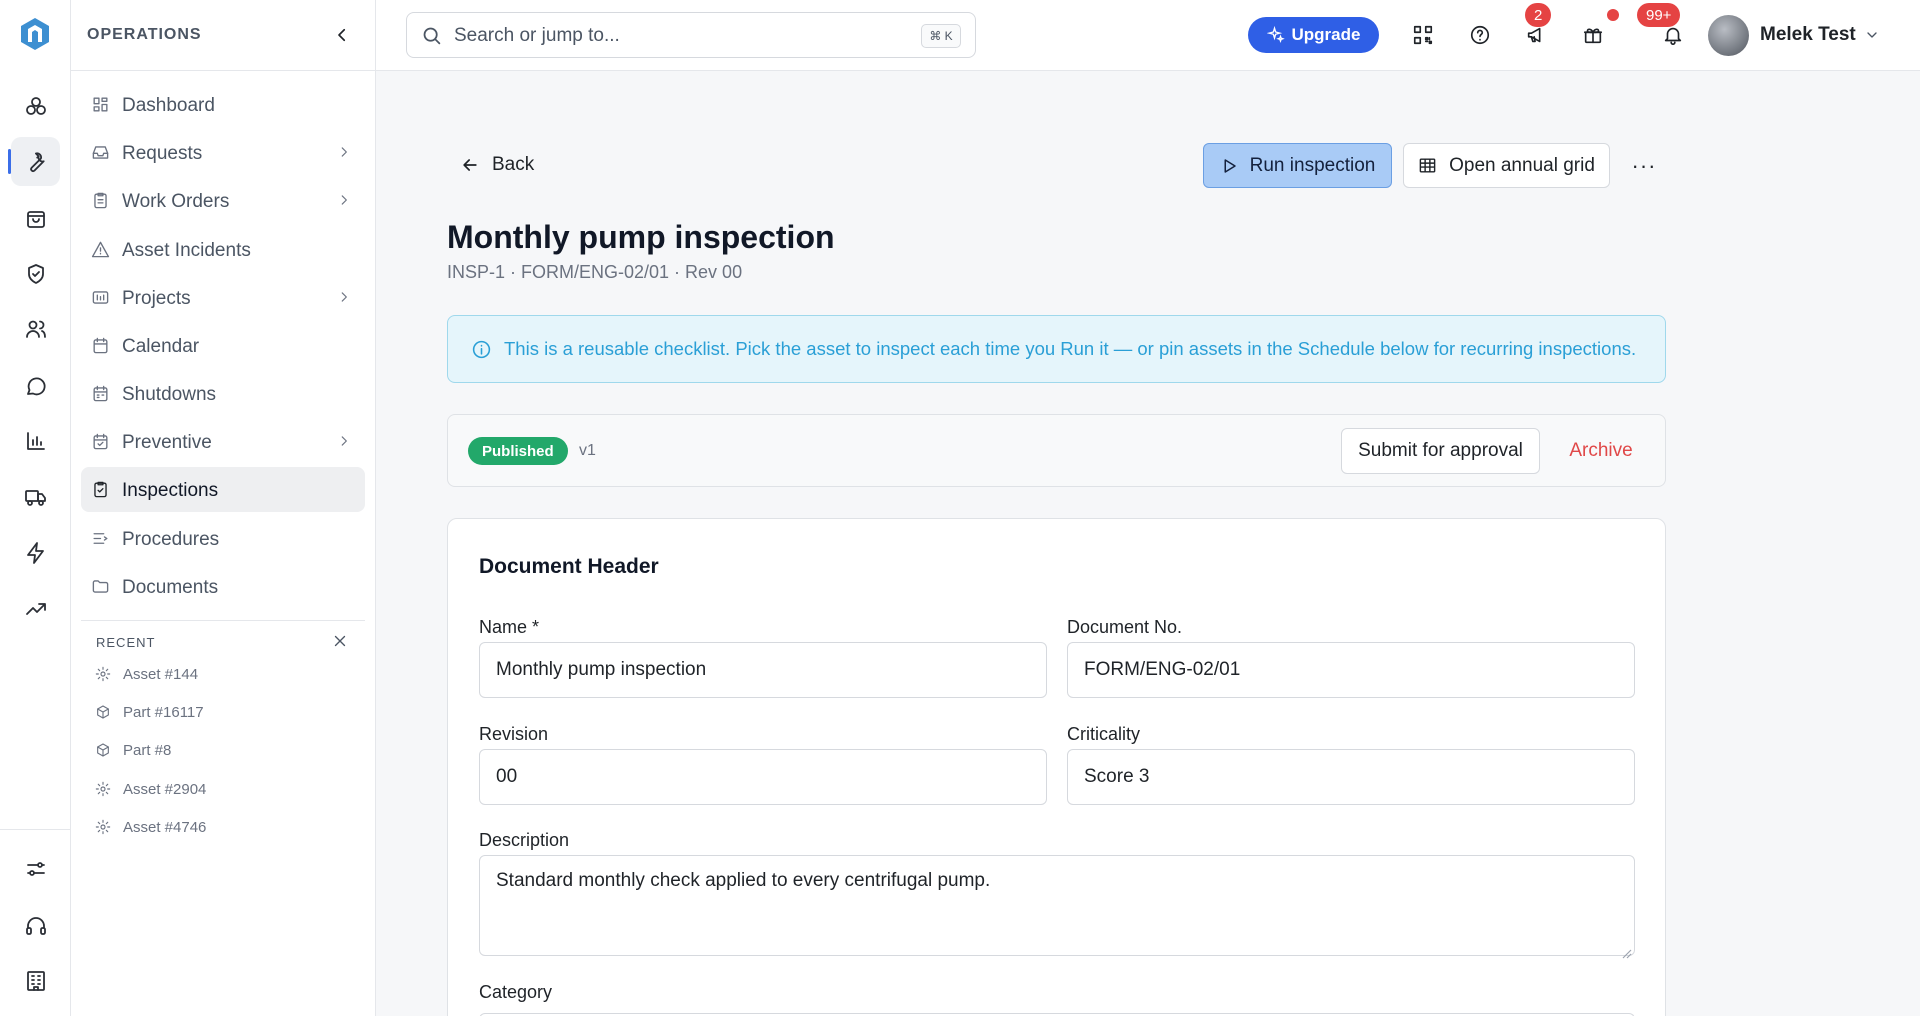  I want to click on name-field: Monthly pump inspection, so click(763, 670).